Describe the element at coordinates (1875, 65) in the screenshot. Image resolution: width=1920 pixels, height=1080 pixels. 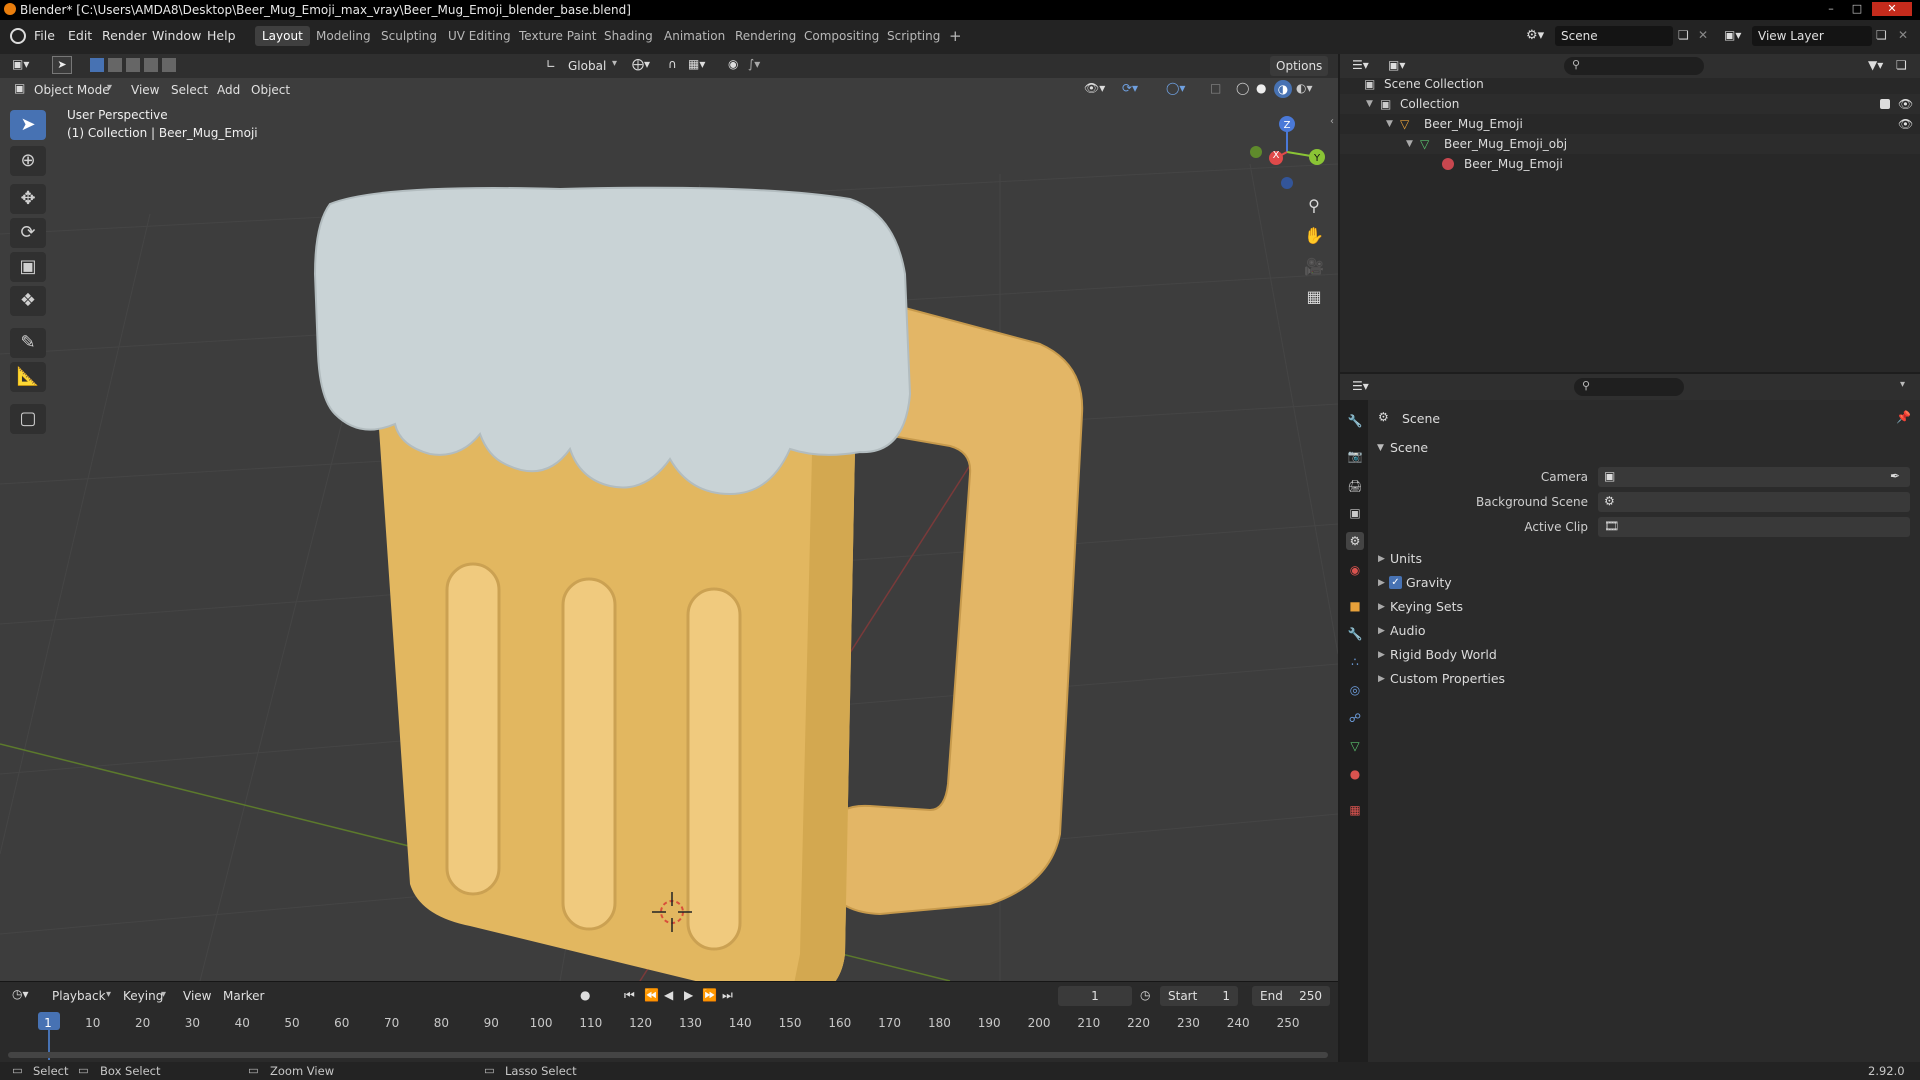
I see `filter-icon: ▼▾` at that location.